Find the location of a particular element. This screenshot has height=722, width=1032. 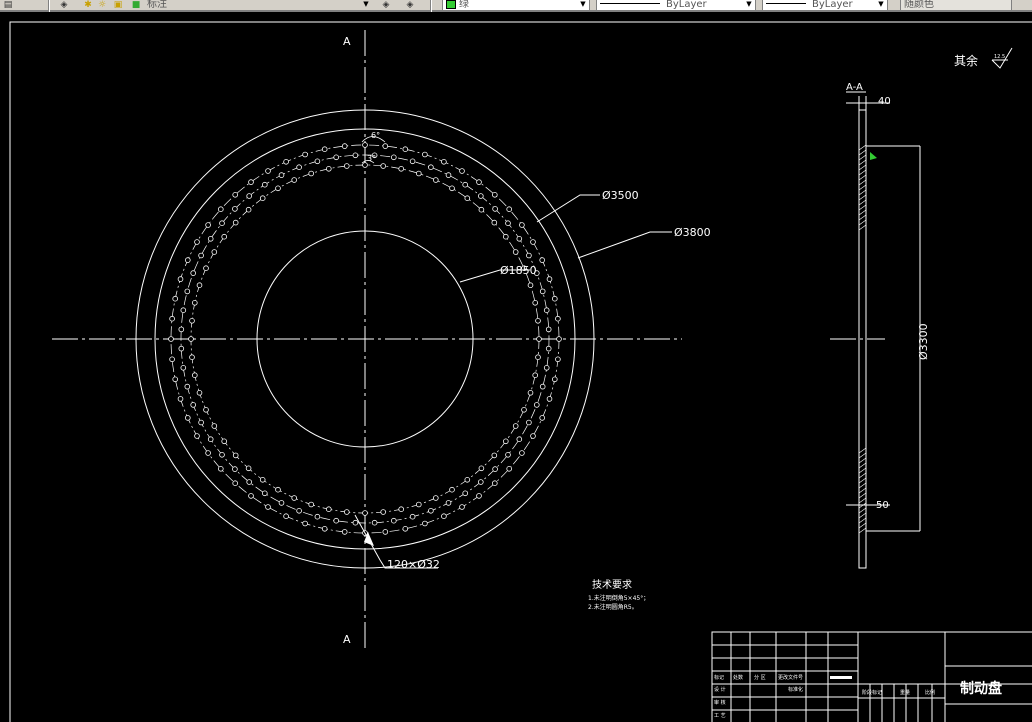

linetype-dropdown: ByLayer ▼ is located at coordinates (676, 5).